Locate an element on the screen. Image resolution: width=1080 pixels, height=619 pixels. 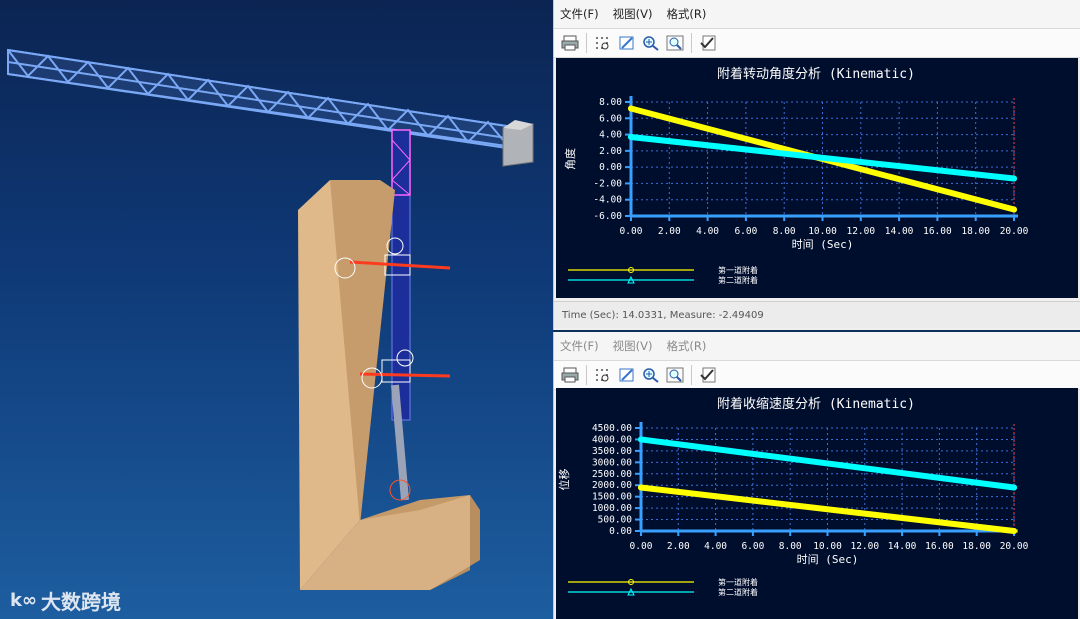
jib-end-block is located at coordinates (518, 143).